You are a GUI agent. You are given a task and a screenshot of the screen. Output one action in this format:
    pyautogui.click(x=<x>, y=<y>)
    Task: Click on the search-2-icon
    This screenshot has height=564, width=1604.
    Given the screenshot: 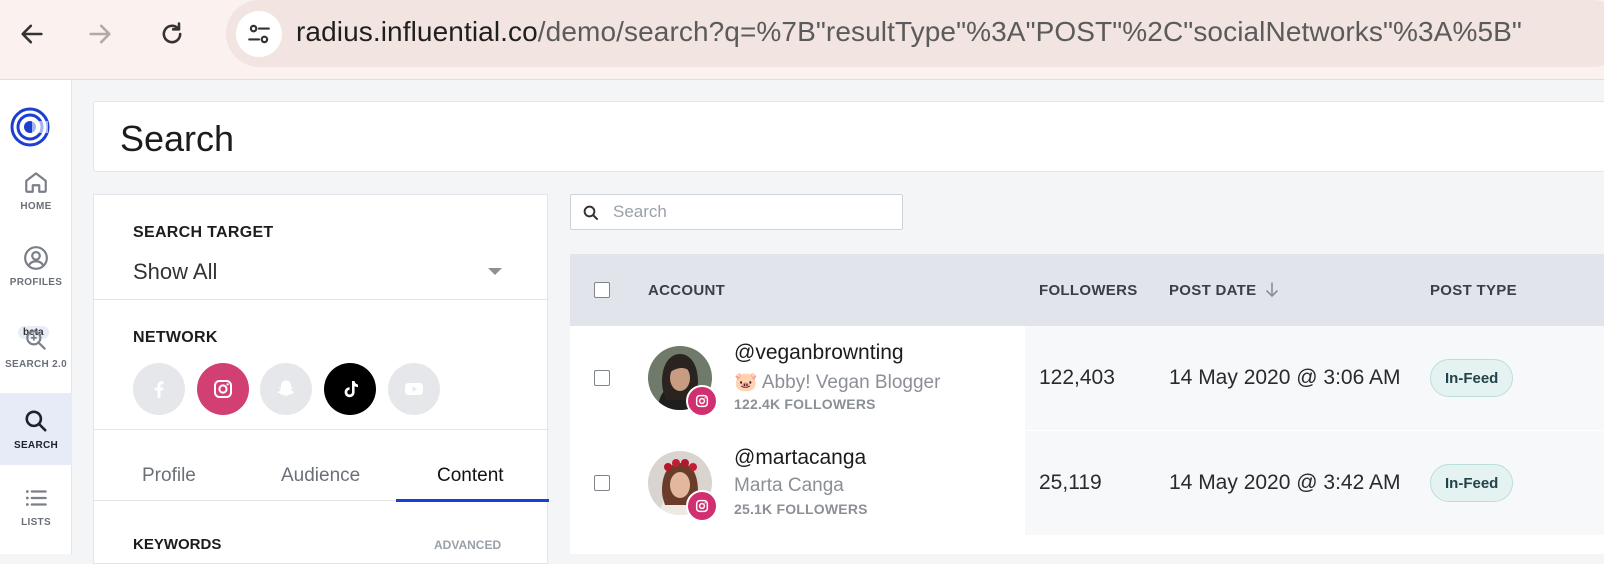 What is the action you would take?
    pyautogui.click(x=36, y=339)
    